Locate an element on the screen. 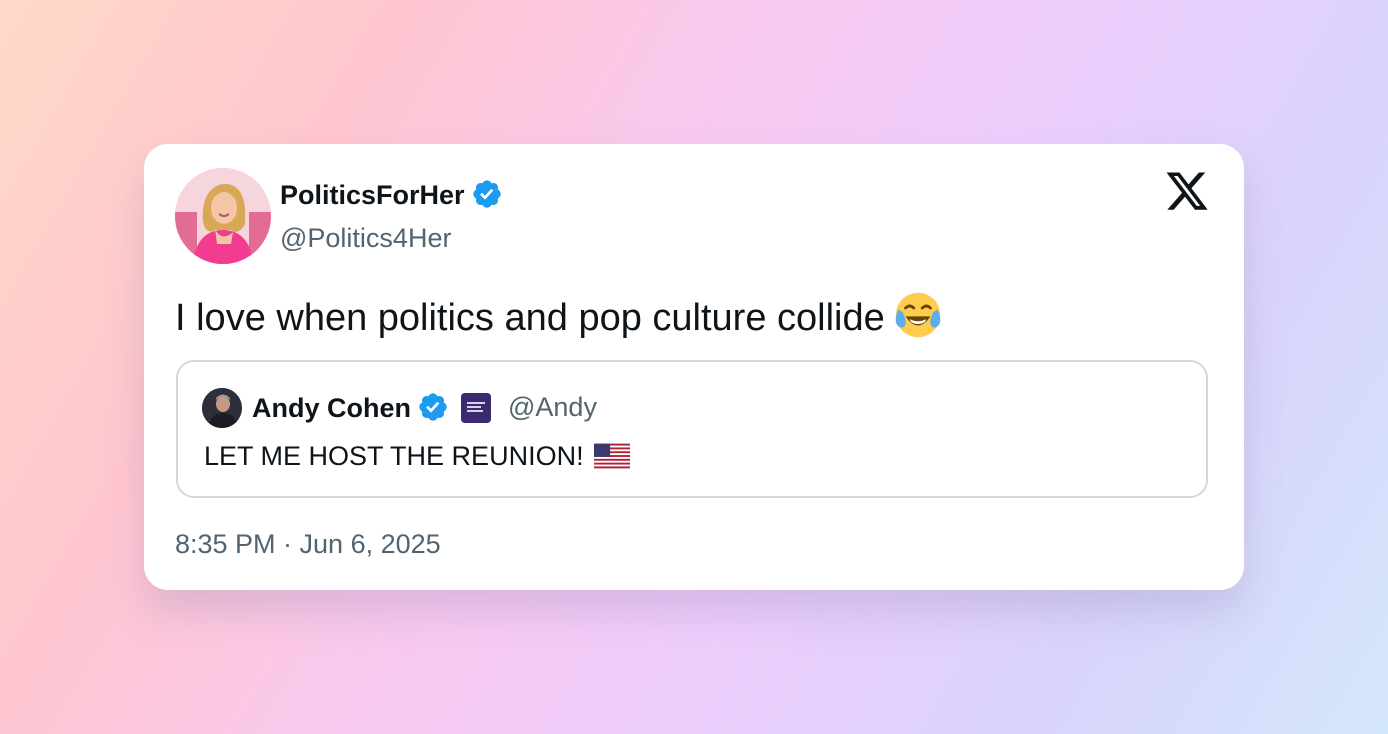 The height and width of the screenshot is (734, 1388). quoted-author-name: Andy Cohen is located at coordinates (371, 407).